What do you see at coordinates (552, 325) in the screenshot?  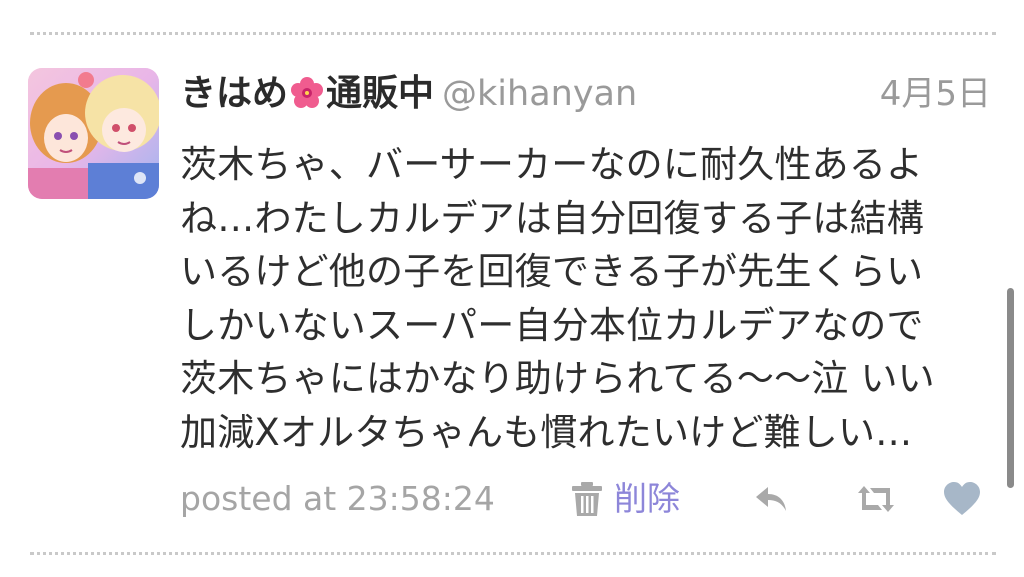 I see `tweet-text-line: しかいないスーパー自分本位カルデアなので` at bounding box center [552, 325].